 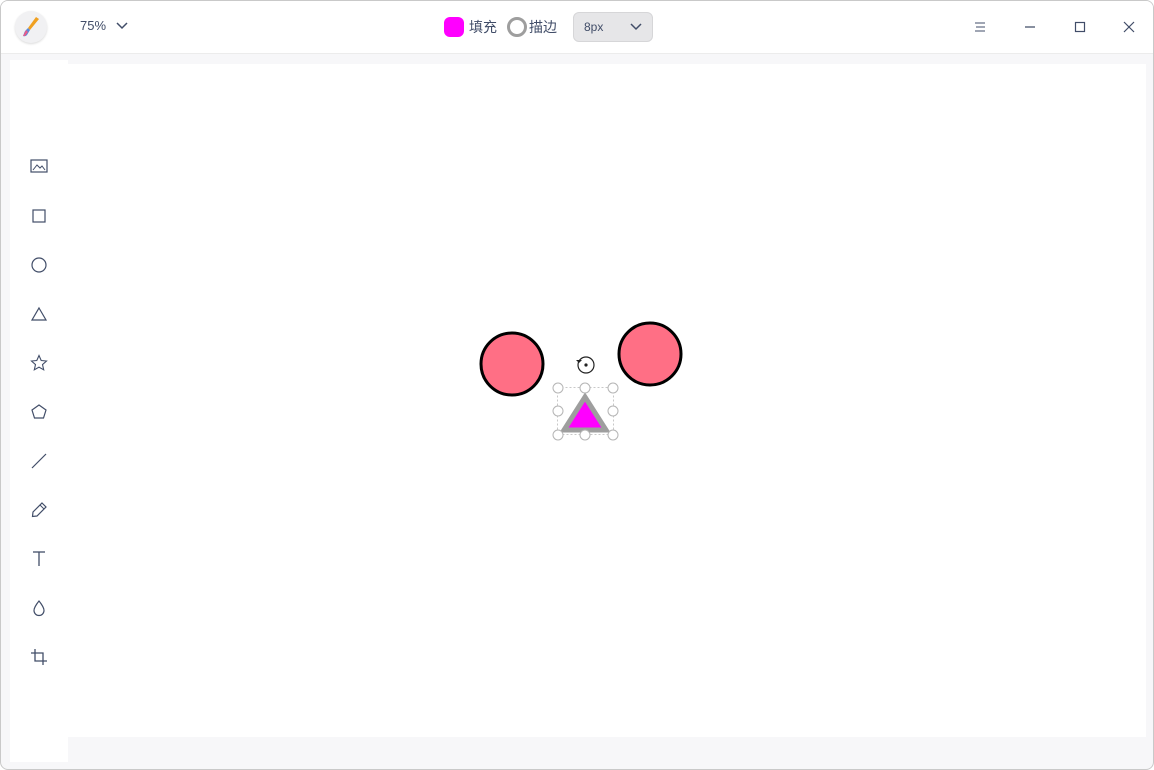 I want to click on app-logo-icon, so click(x=31, y=27).